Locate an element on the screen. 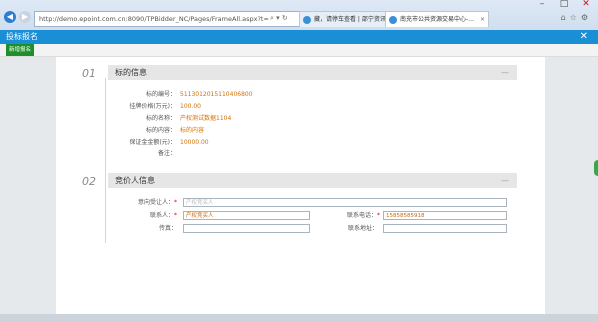  field-label: 保证金金额(元)： is located at coordinates (152, 142).